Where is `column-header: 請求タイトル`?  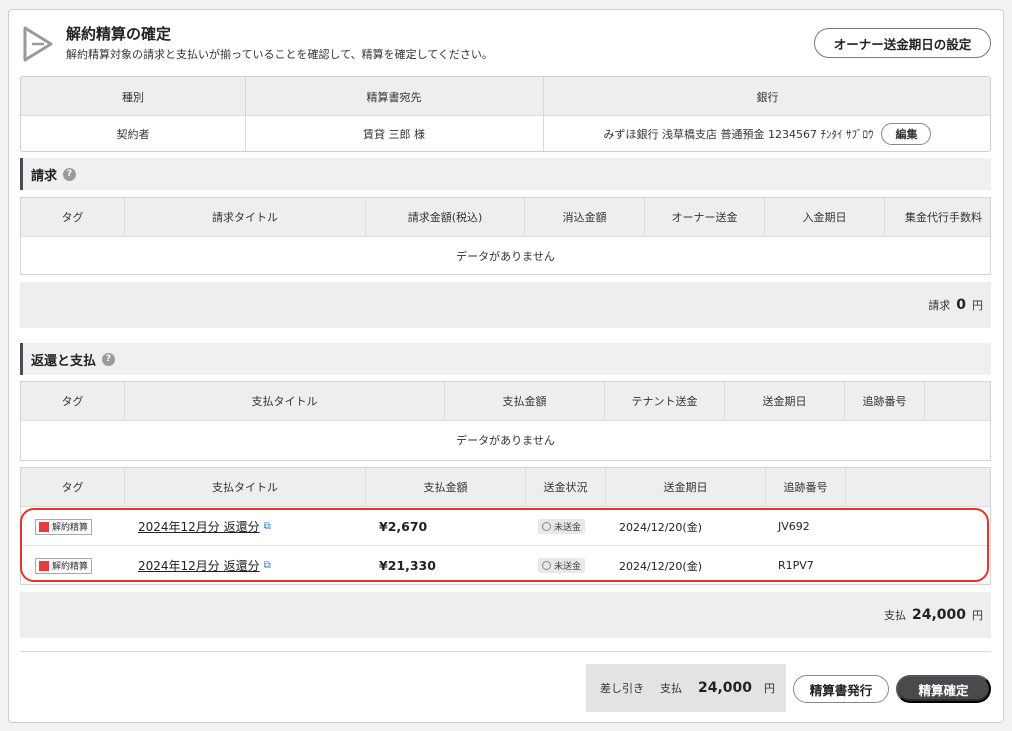 column-header: 請求タイトル is located at coordinates (245, 217).